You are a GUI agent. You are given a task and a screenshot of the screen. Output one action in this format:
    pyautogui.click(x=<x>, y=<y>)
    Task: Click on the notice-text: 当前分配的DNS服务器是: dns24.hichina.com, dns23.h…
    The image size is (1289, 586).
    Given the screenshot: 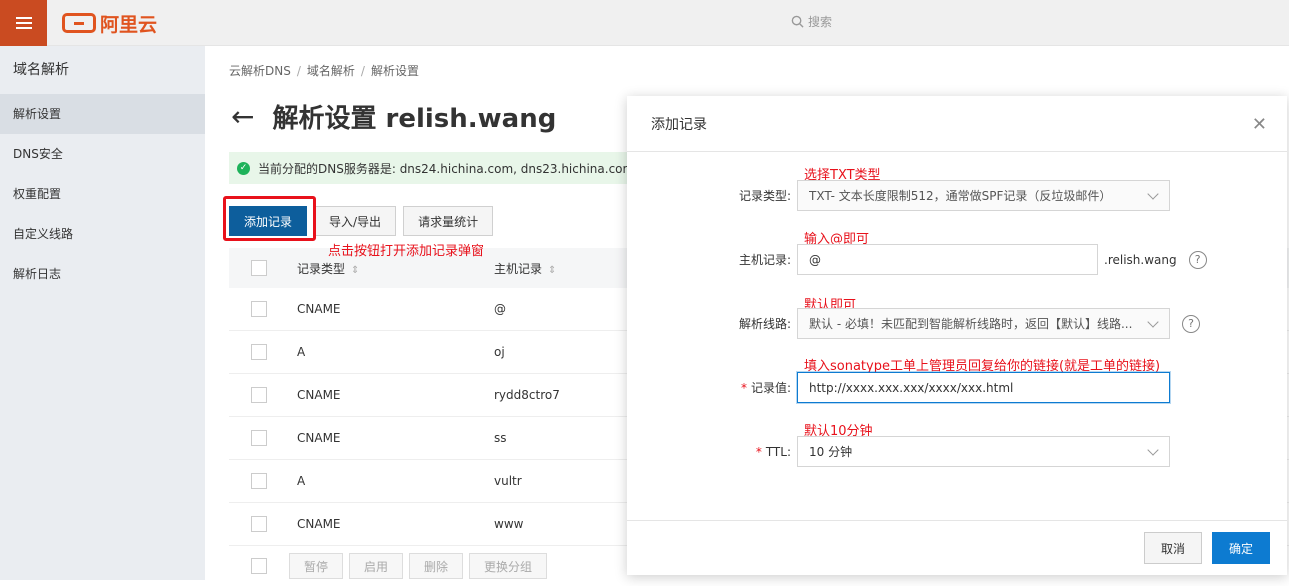 What is the action you would take?
    pyautogui.click(x=446, y=168)
    